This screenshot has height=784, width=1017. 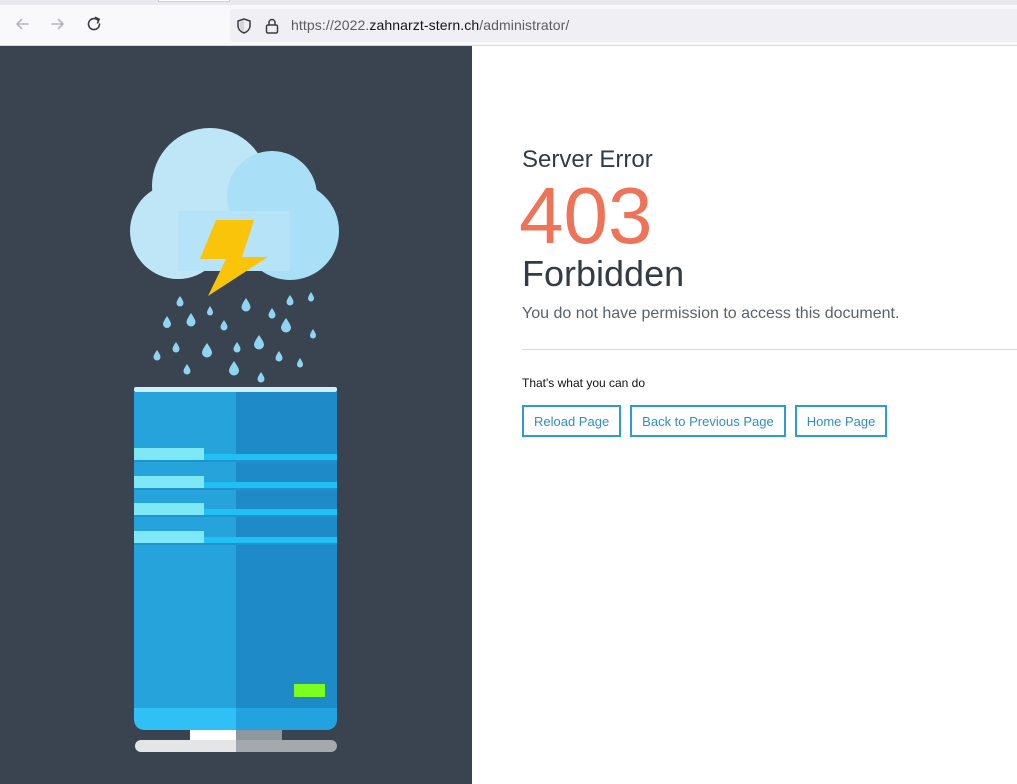 I want to click on reload-icon, so click(x=94, y=23).